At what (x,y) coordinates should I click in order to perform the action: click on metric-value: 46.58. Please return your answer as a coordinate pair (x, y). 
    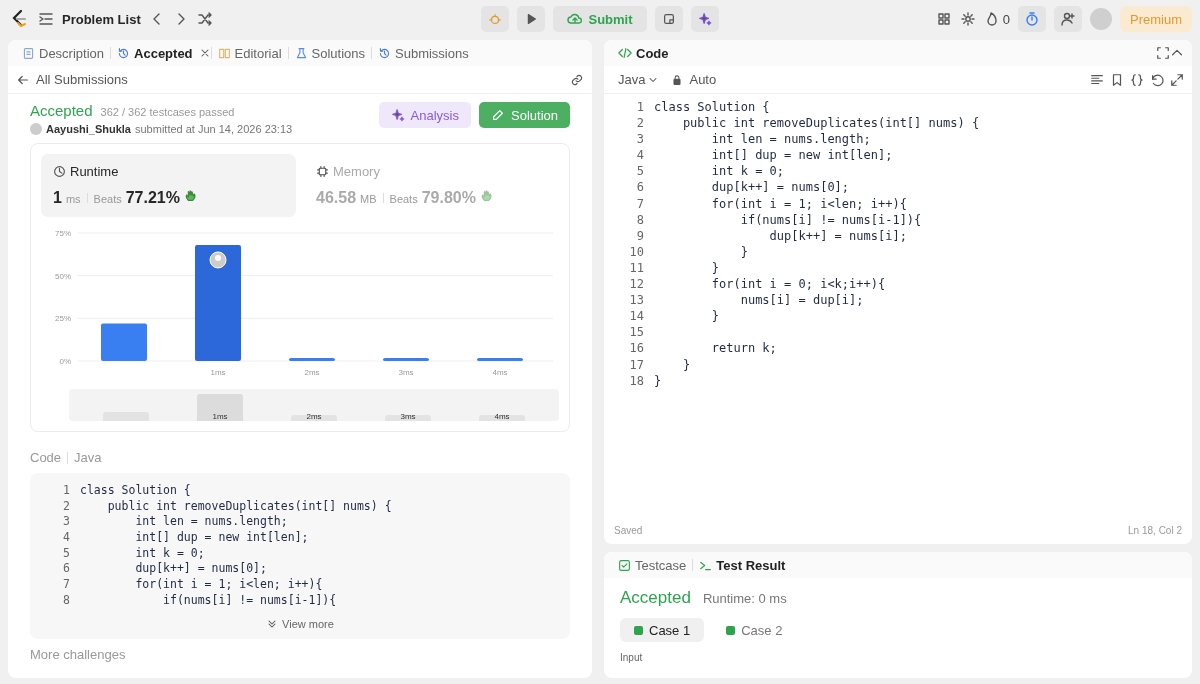
    Looking at the image, I should click on (336, 198).